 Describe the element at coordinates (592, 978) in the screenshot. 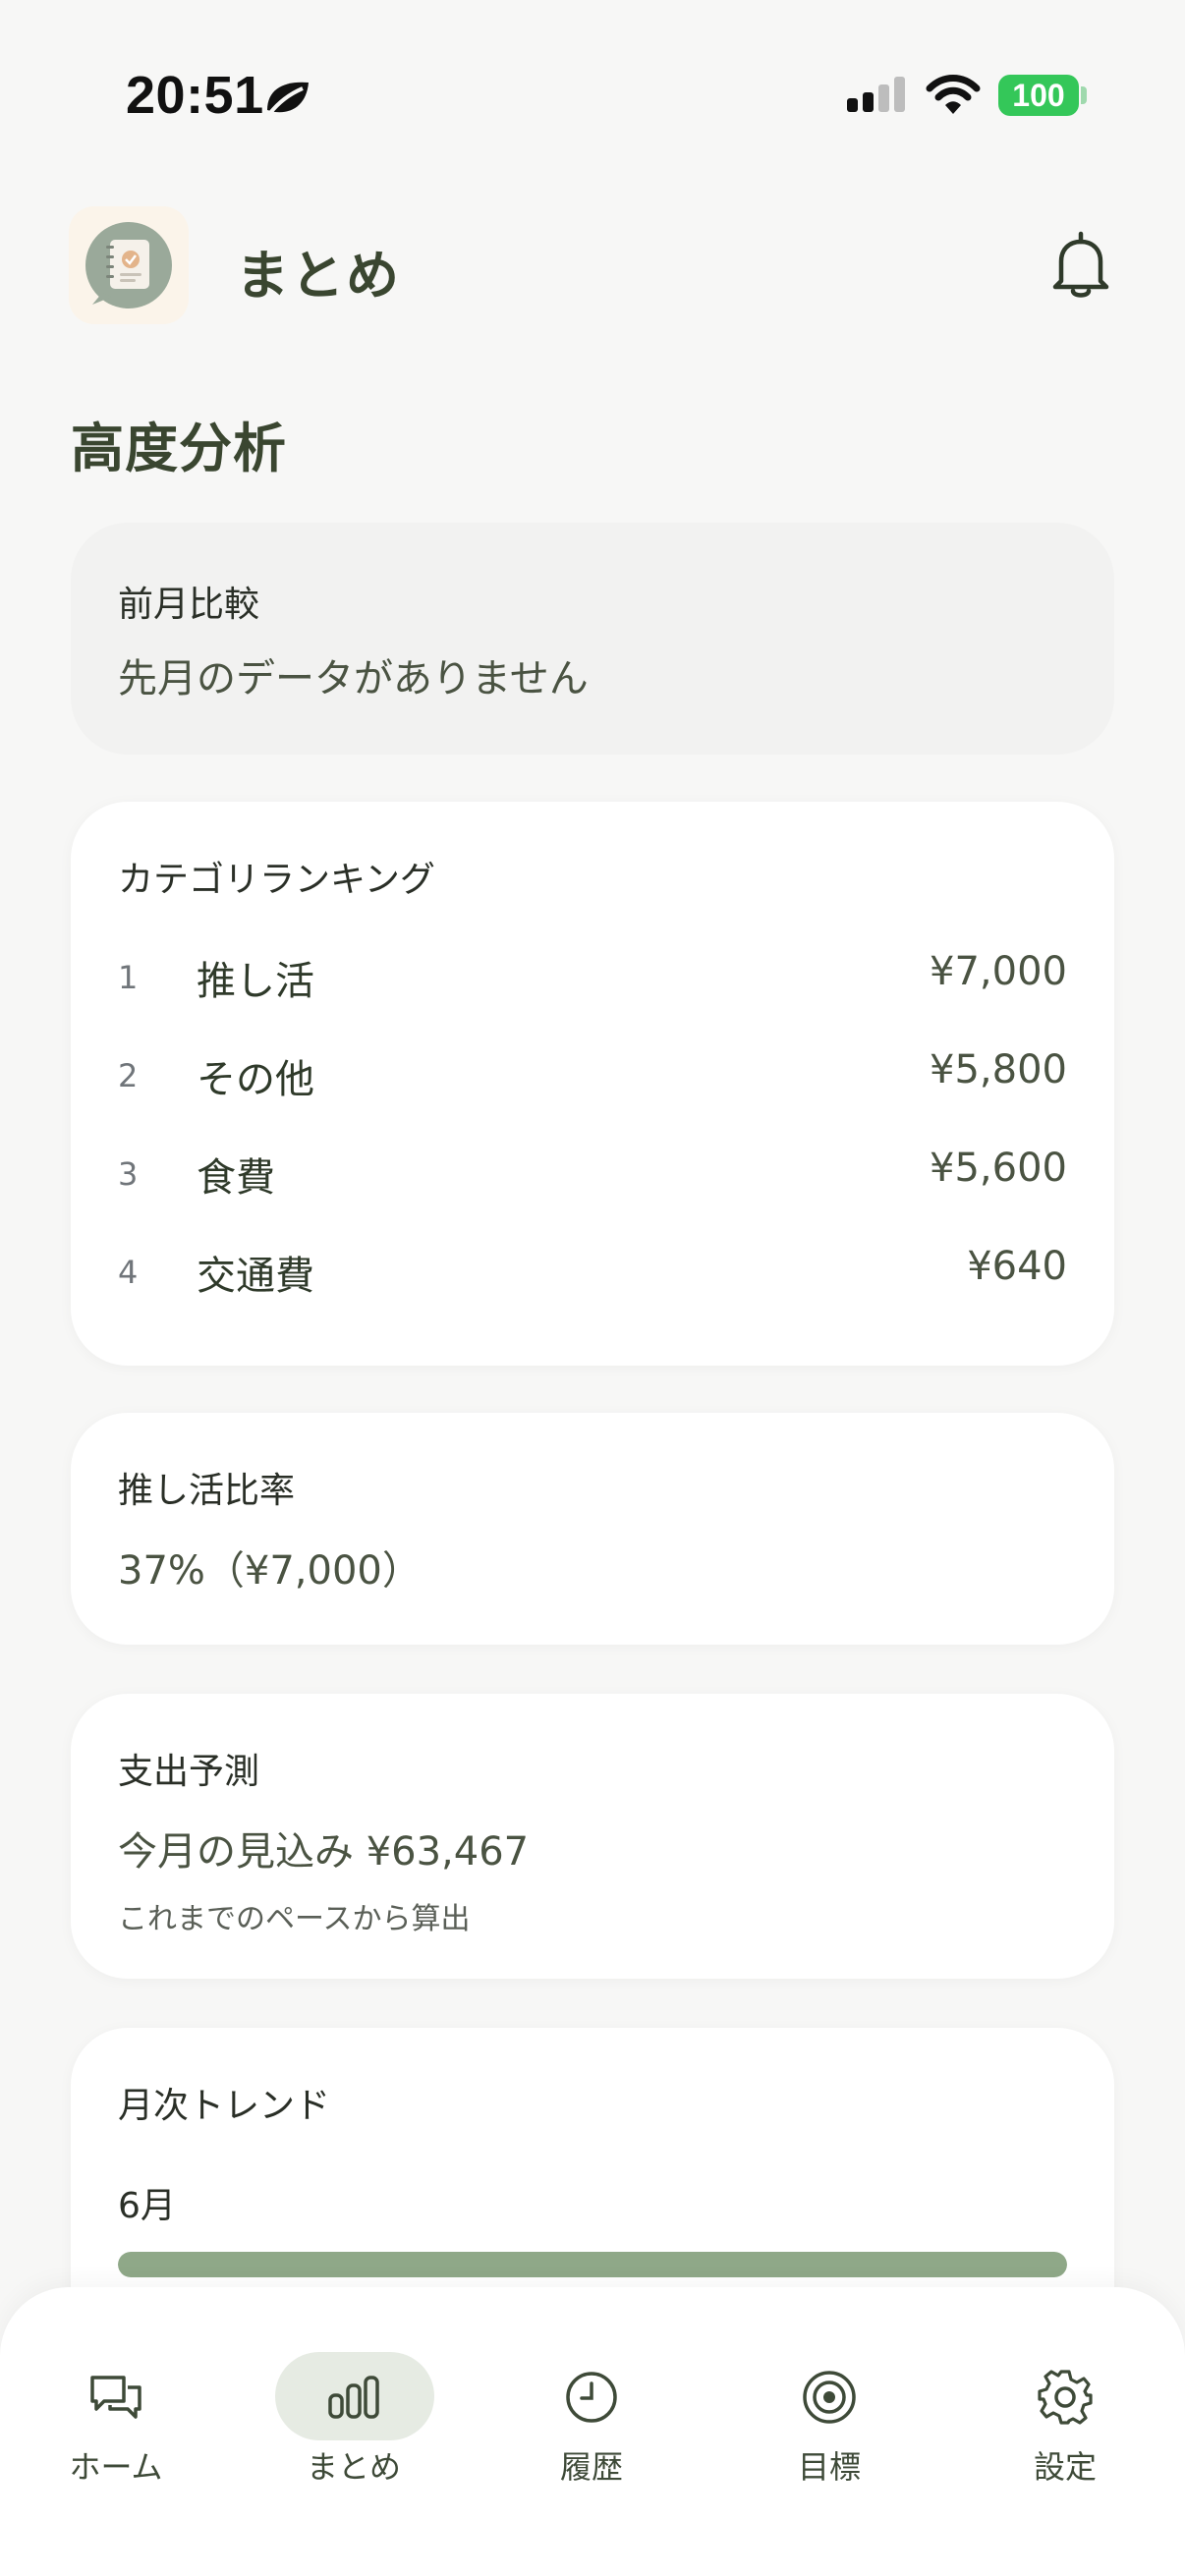

I see `ranking-row: 1 推し活 ¥7,000` at that location.